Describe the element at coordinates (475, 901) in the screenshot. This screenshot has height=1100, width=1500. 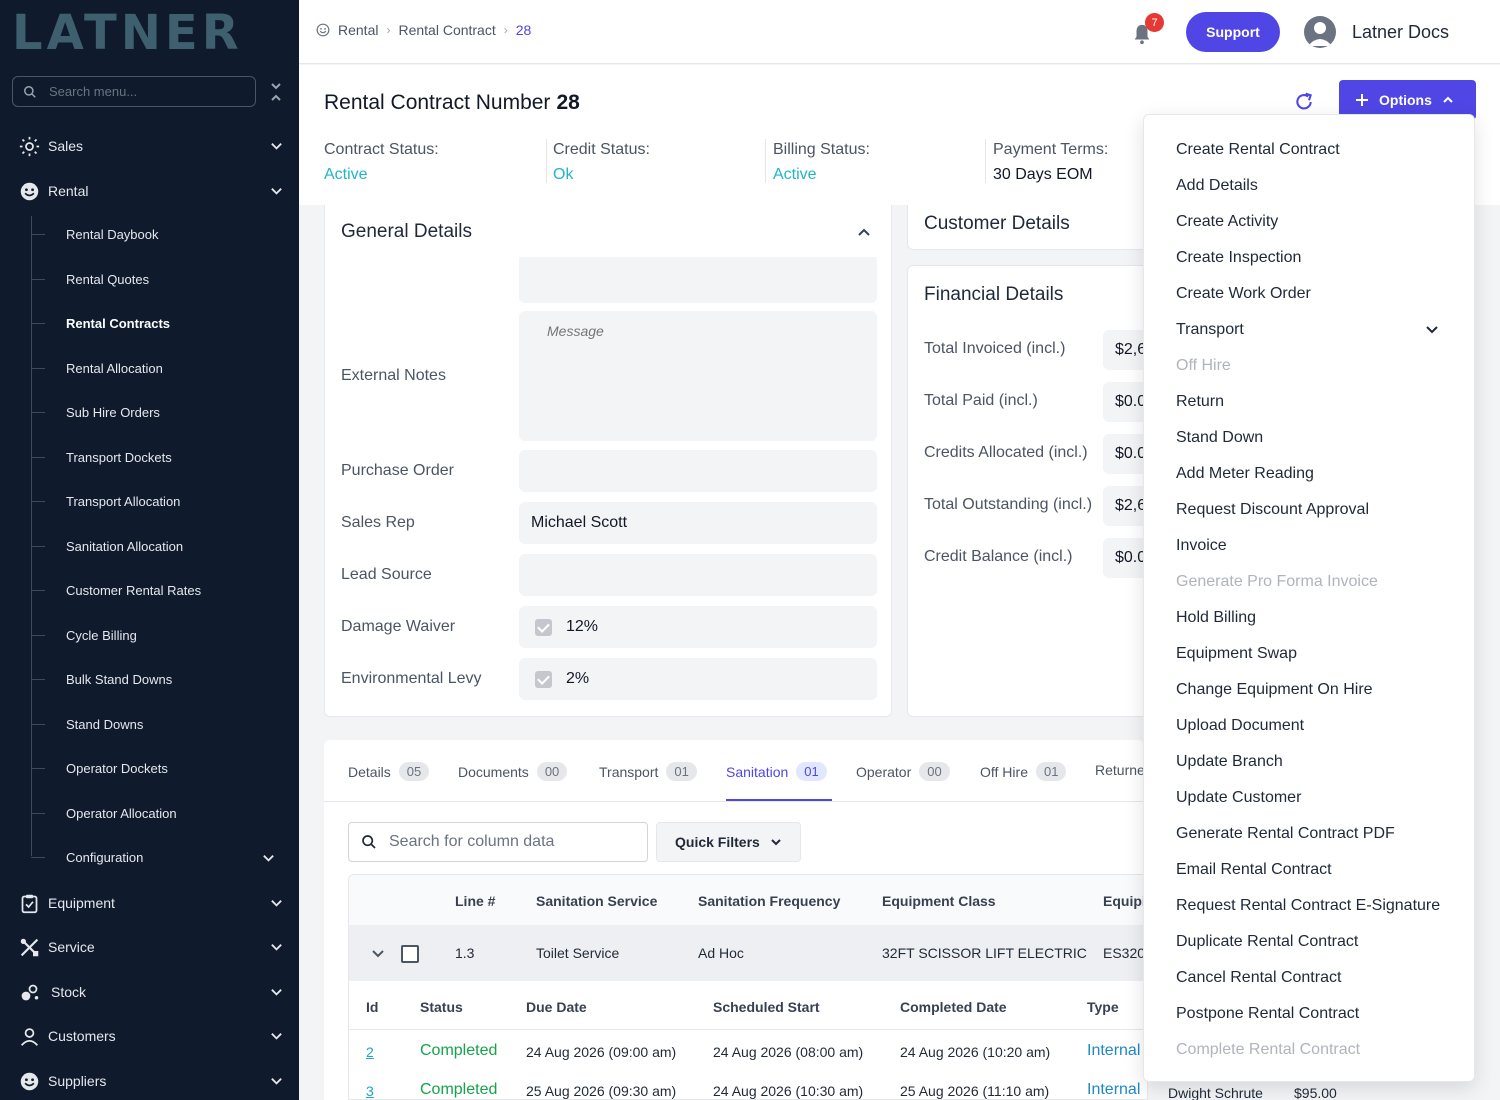
I see `column-header: Line #` at that location.